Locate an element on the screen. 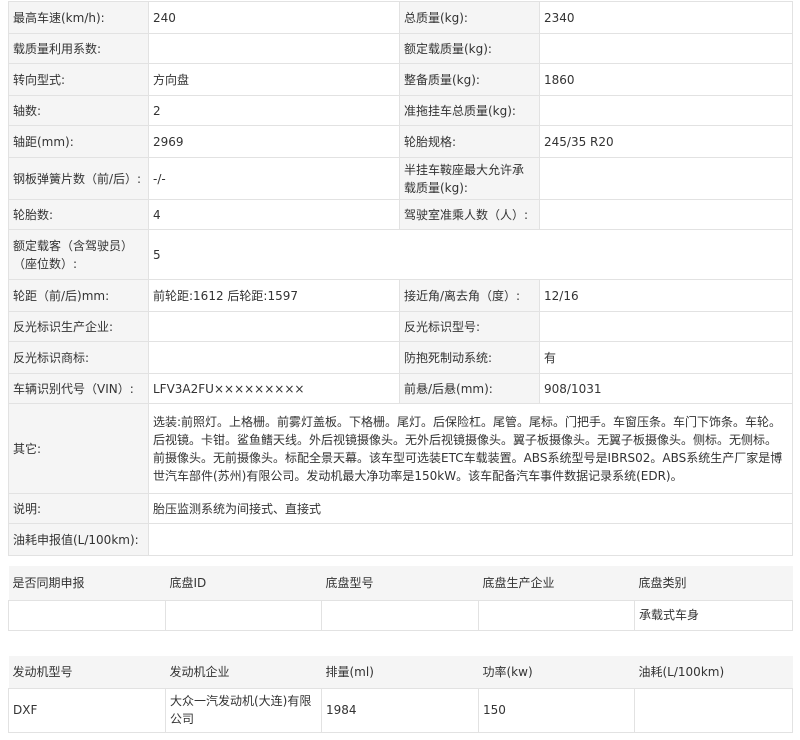  fuel-label: 油耗申报值(L/100km): is located at coordinates (78, 539).